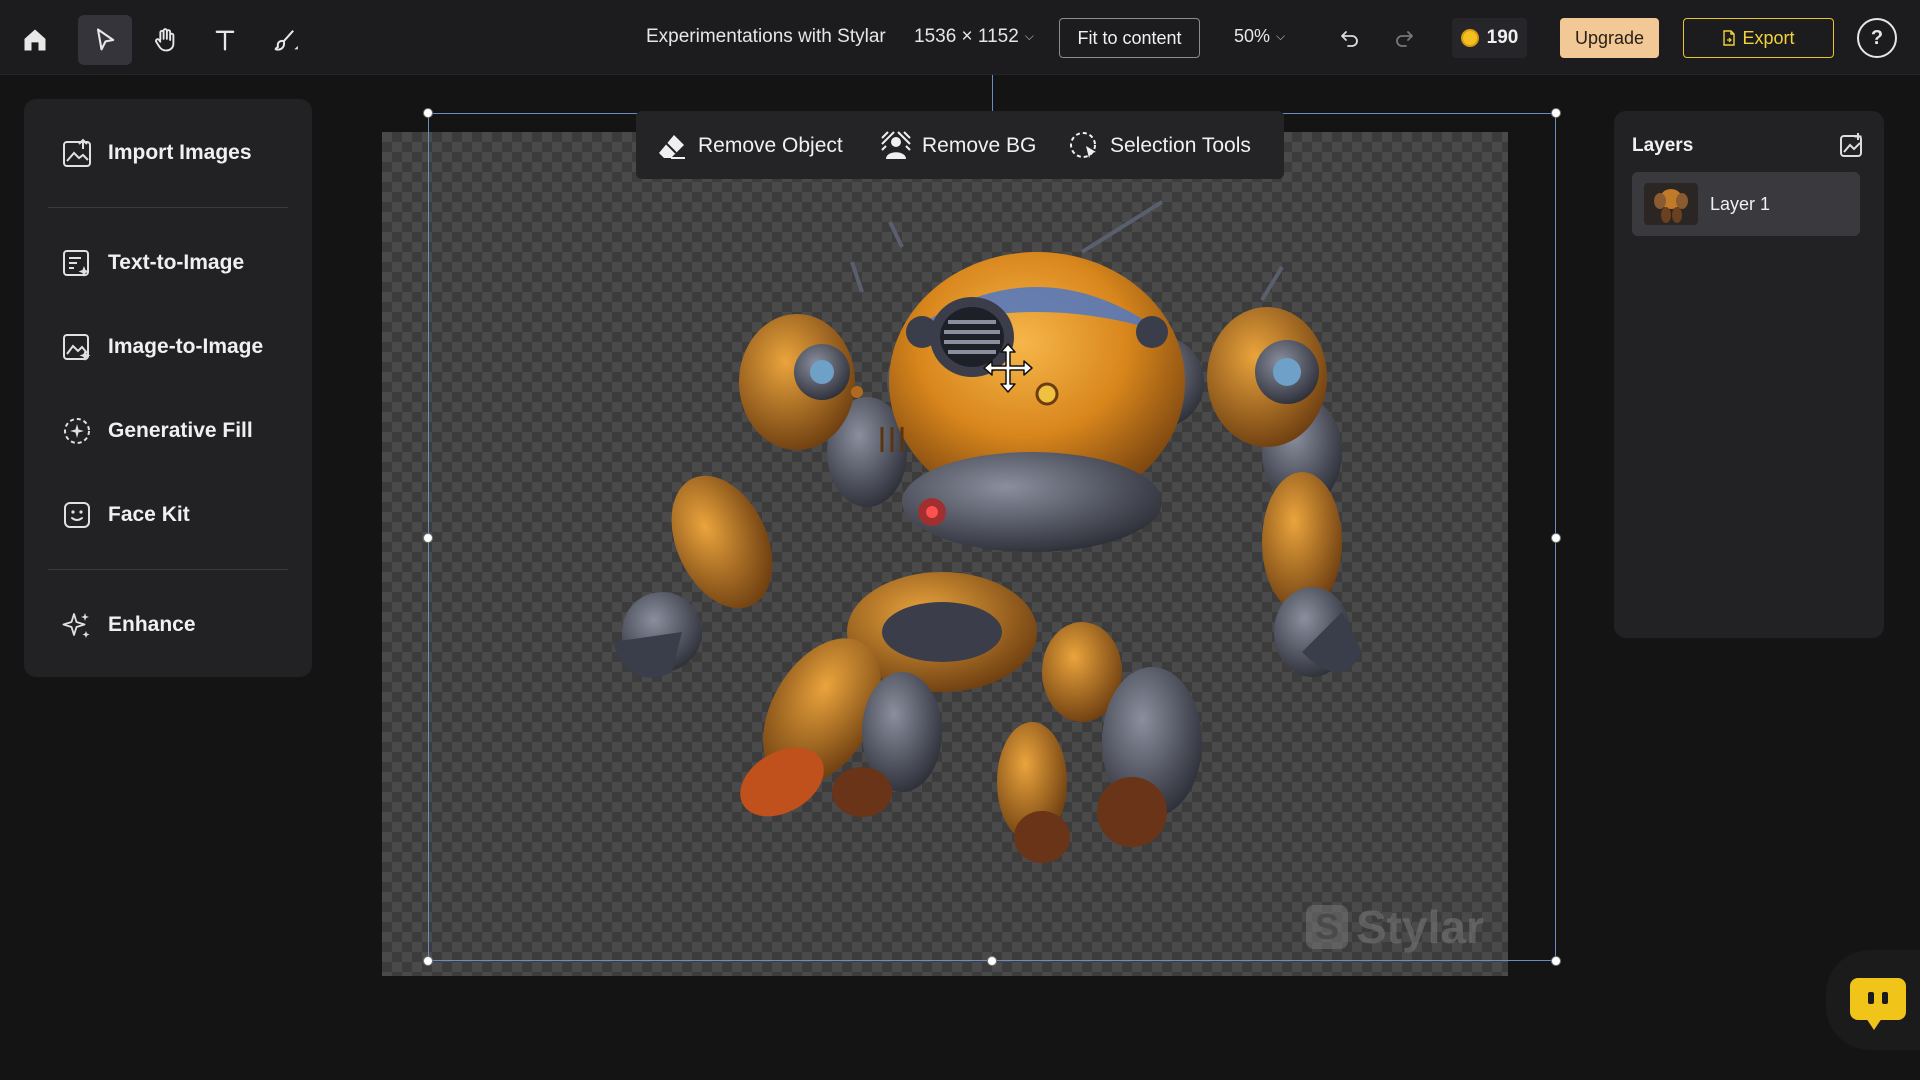  I want to click on remove-object-label: Remove Object, so click(770, 145).